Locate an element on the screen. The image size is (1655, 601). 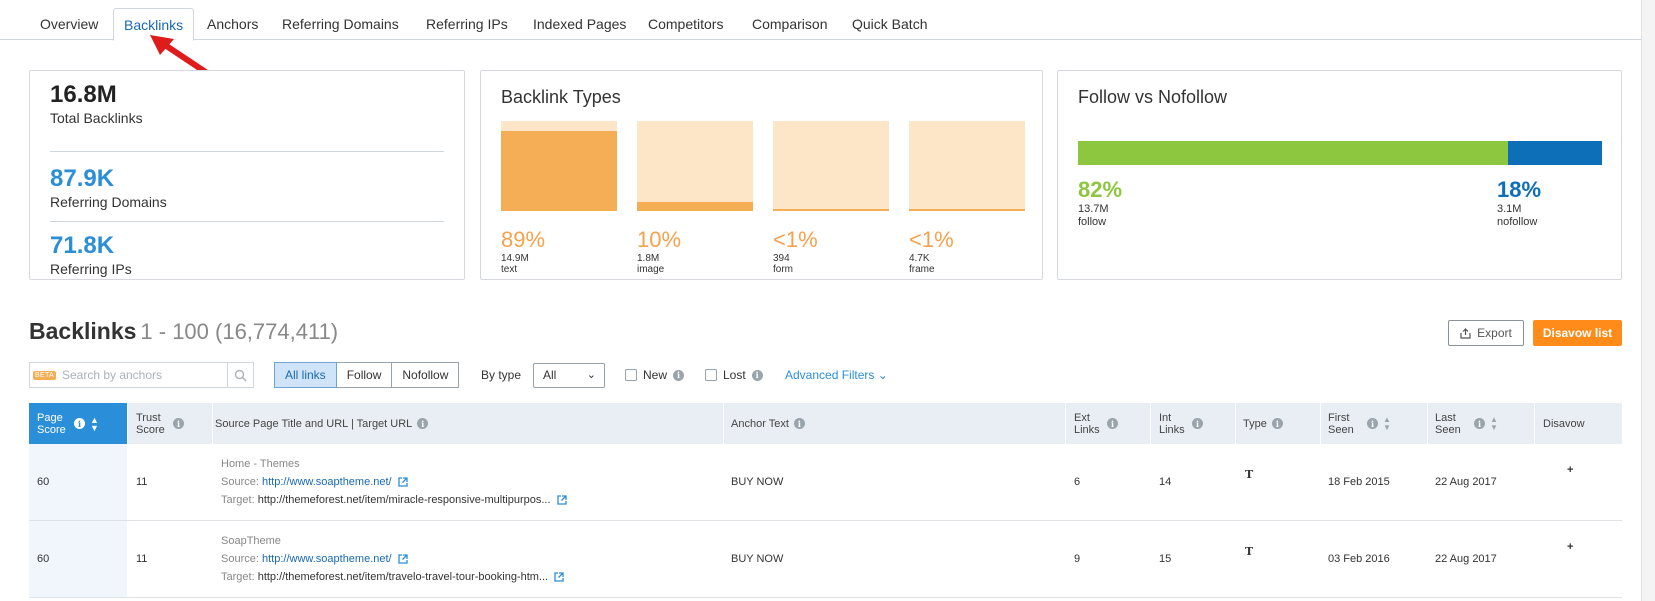
source-line: Source: http://www.soaptheme.net/ is located at coordinates (392, 559).